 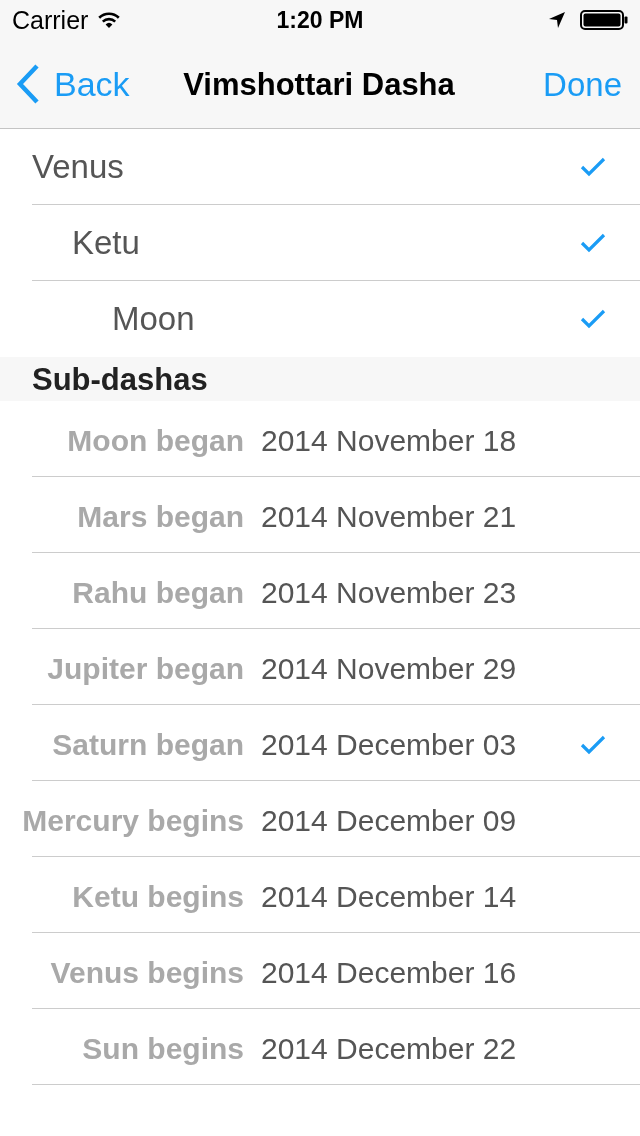 What do you see at coordinates (389, 972) in the screenshot?
I see `sub-dasha-date: 2014 December 16` at bounding box center [389, 972].